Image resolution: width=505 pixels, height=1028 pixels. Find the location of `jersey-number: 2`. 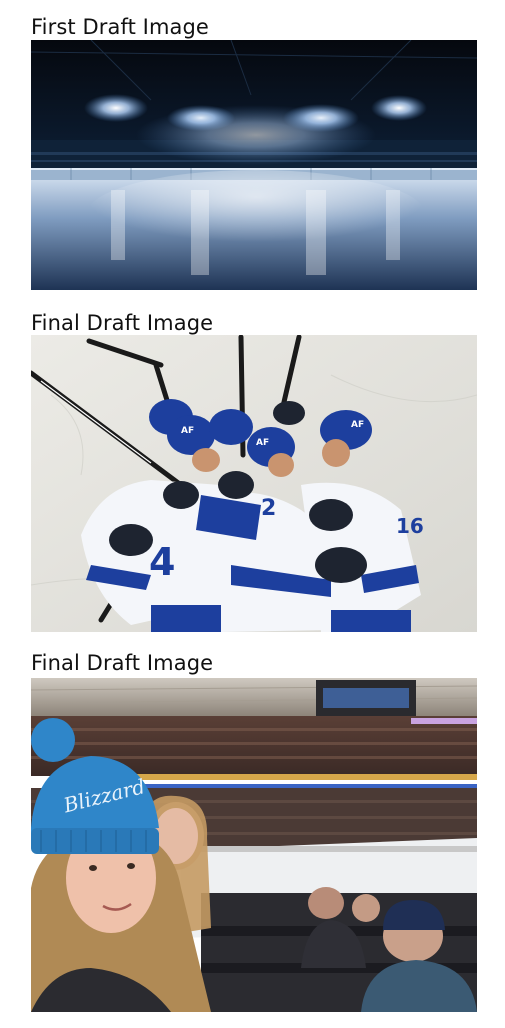

jersey-number: 2 is located at coordinates (268, 508).